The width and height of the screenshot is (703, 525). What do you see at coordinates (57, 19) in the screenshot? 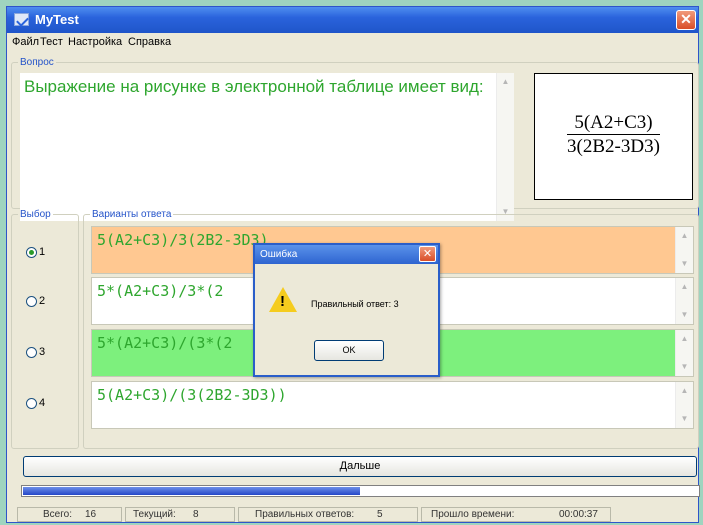
I see `window-title: MyTest` at bounding box center [57, 19].